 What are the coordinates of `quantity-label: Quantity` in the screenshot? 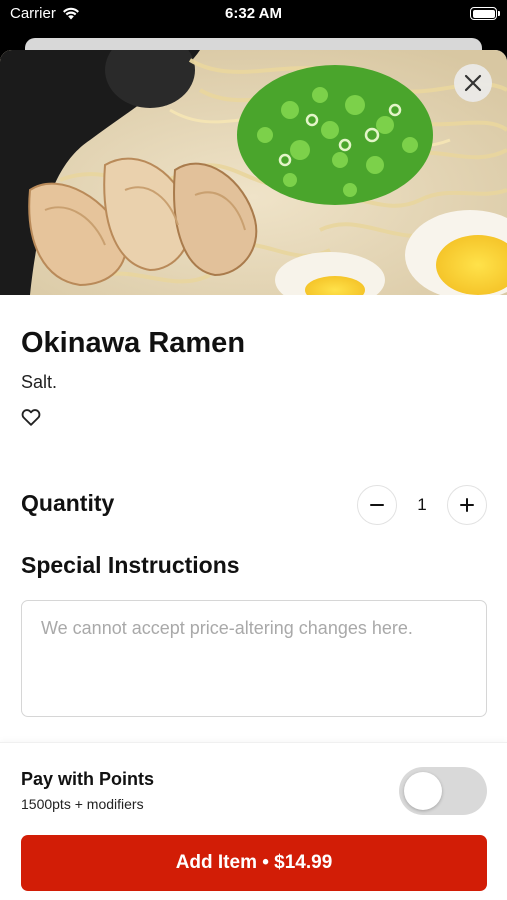 It's located at (68, 503).